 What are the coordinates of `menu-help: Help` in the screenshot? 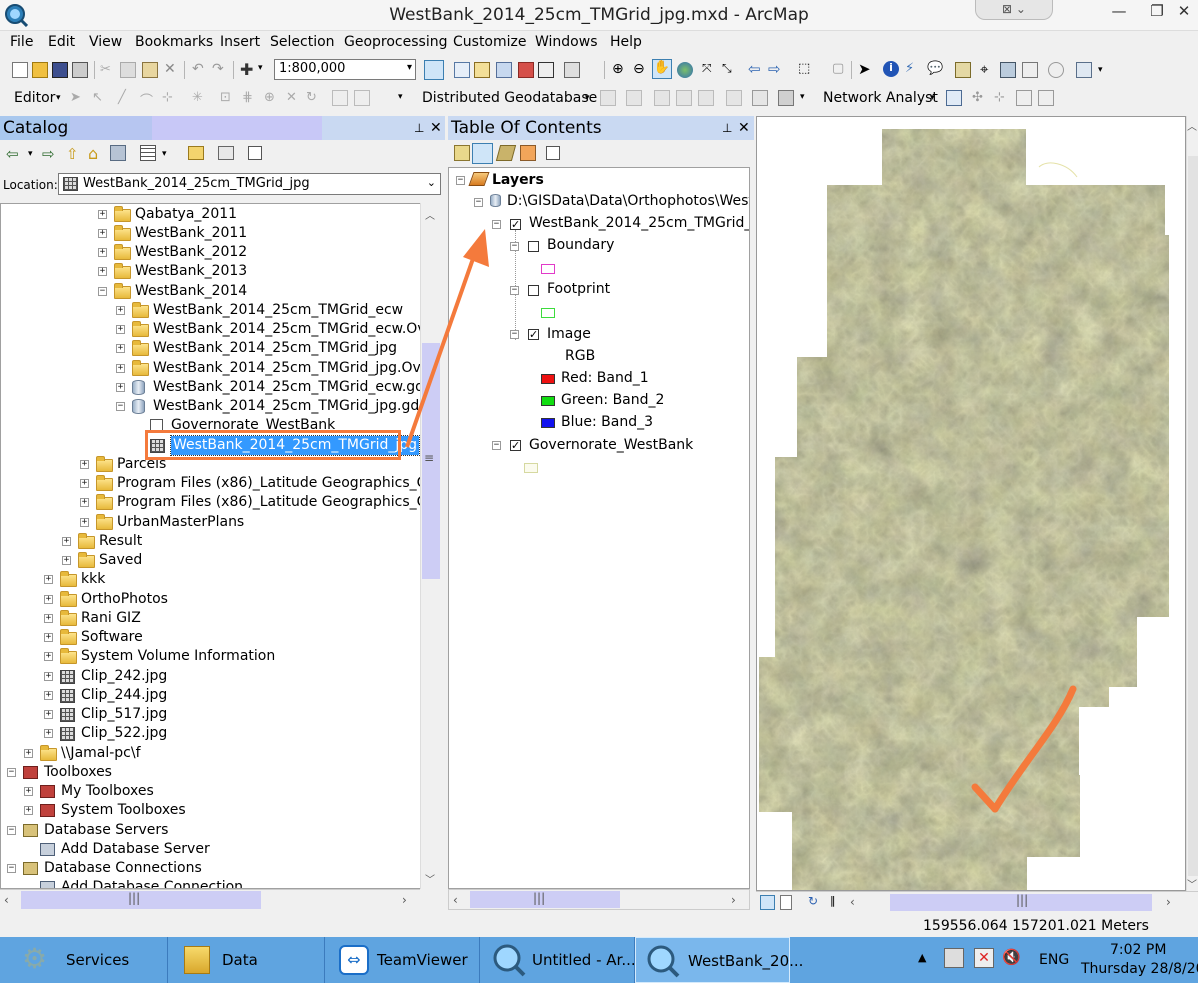 It's located at (626, 42).